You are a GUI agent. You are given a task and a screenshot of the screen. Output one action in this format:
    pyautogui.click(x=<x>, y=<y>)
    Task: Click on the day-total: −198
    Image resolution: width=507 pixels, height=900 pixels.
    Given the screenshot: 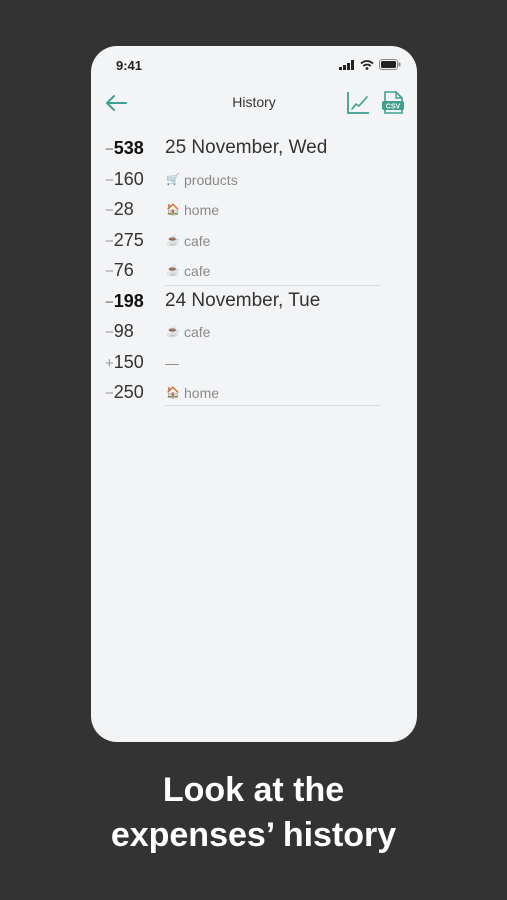 What is the action you would take?
    pyautogui.click(x=124, y=300)
    